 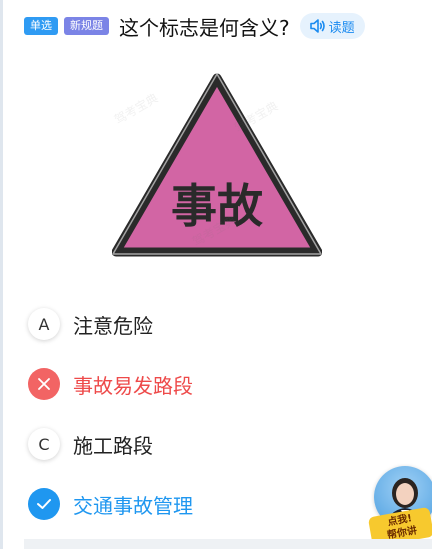 What do you see at coordinates (44, 444) in the screenshot?
I see `option-c-letter: C` at bounding box center [44, 444].